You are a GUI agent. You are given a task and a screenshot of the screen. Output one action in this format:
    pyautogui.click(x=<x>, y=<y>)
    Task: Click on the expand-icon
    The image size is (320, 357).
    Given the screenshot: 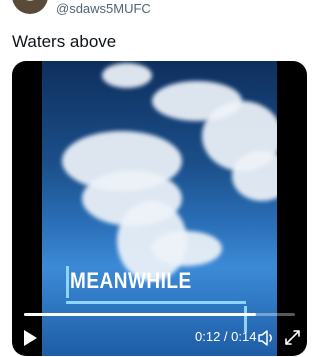 What is the action you would take?
    pyautogui.click(x=292, y=337)
    